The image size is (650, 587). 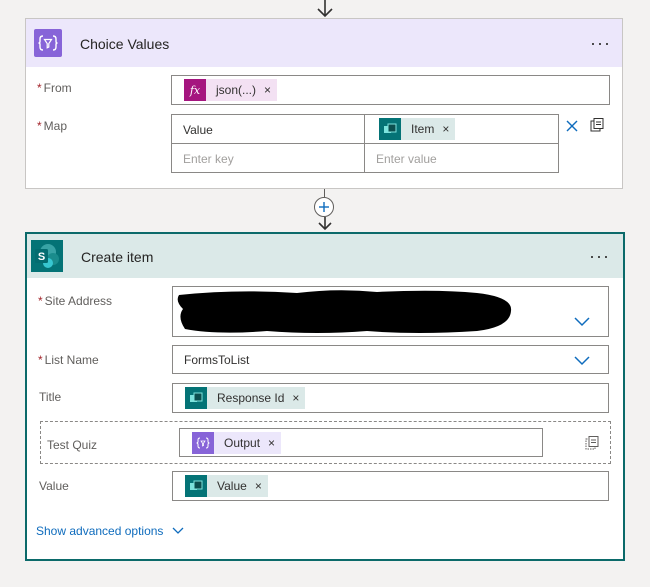 What do you see at coordinates (41, 257) in the screenshot?
I see `svg-text: S` at bounding box center [41, 257].